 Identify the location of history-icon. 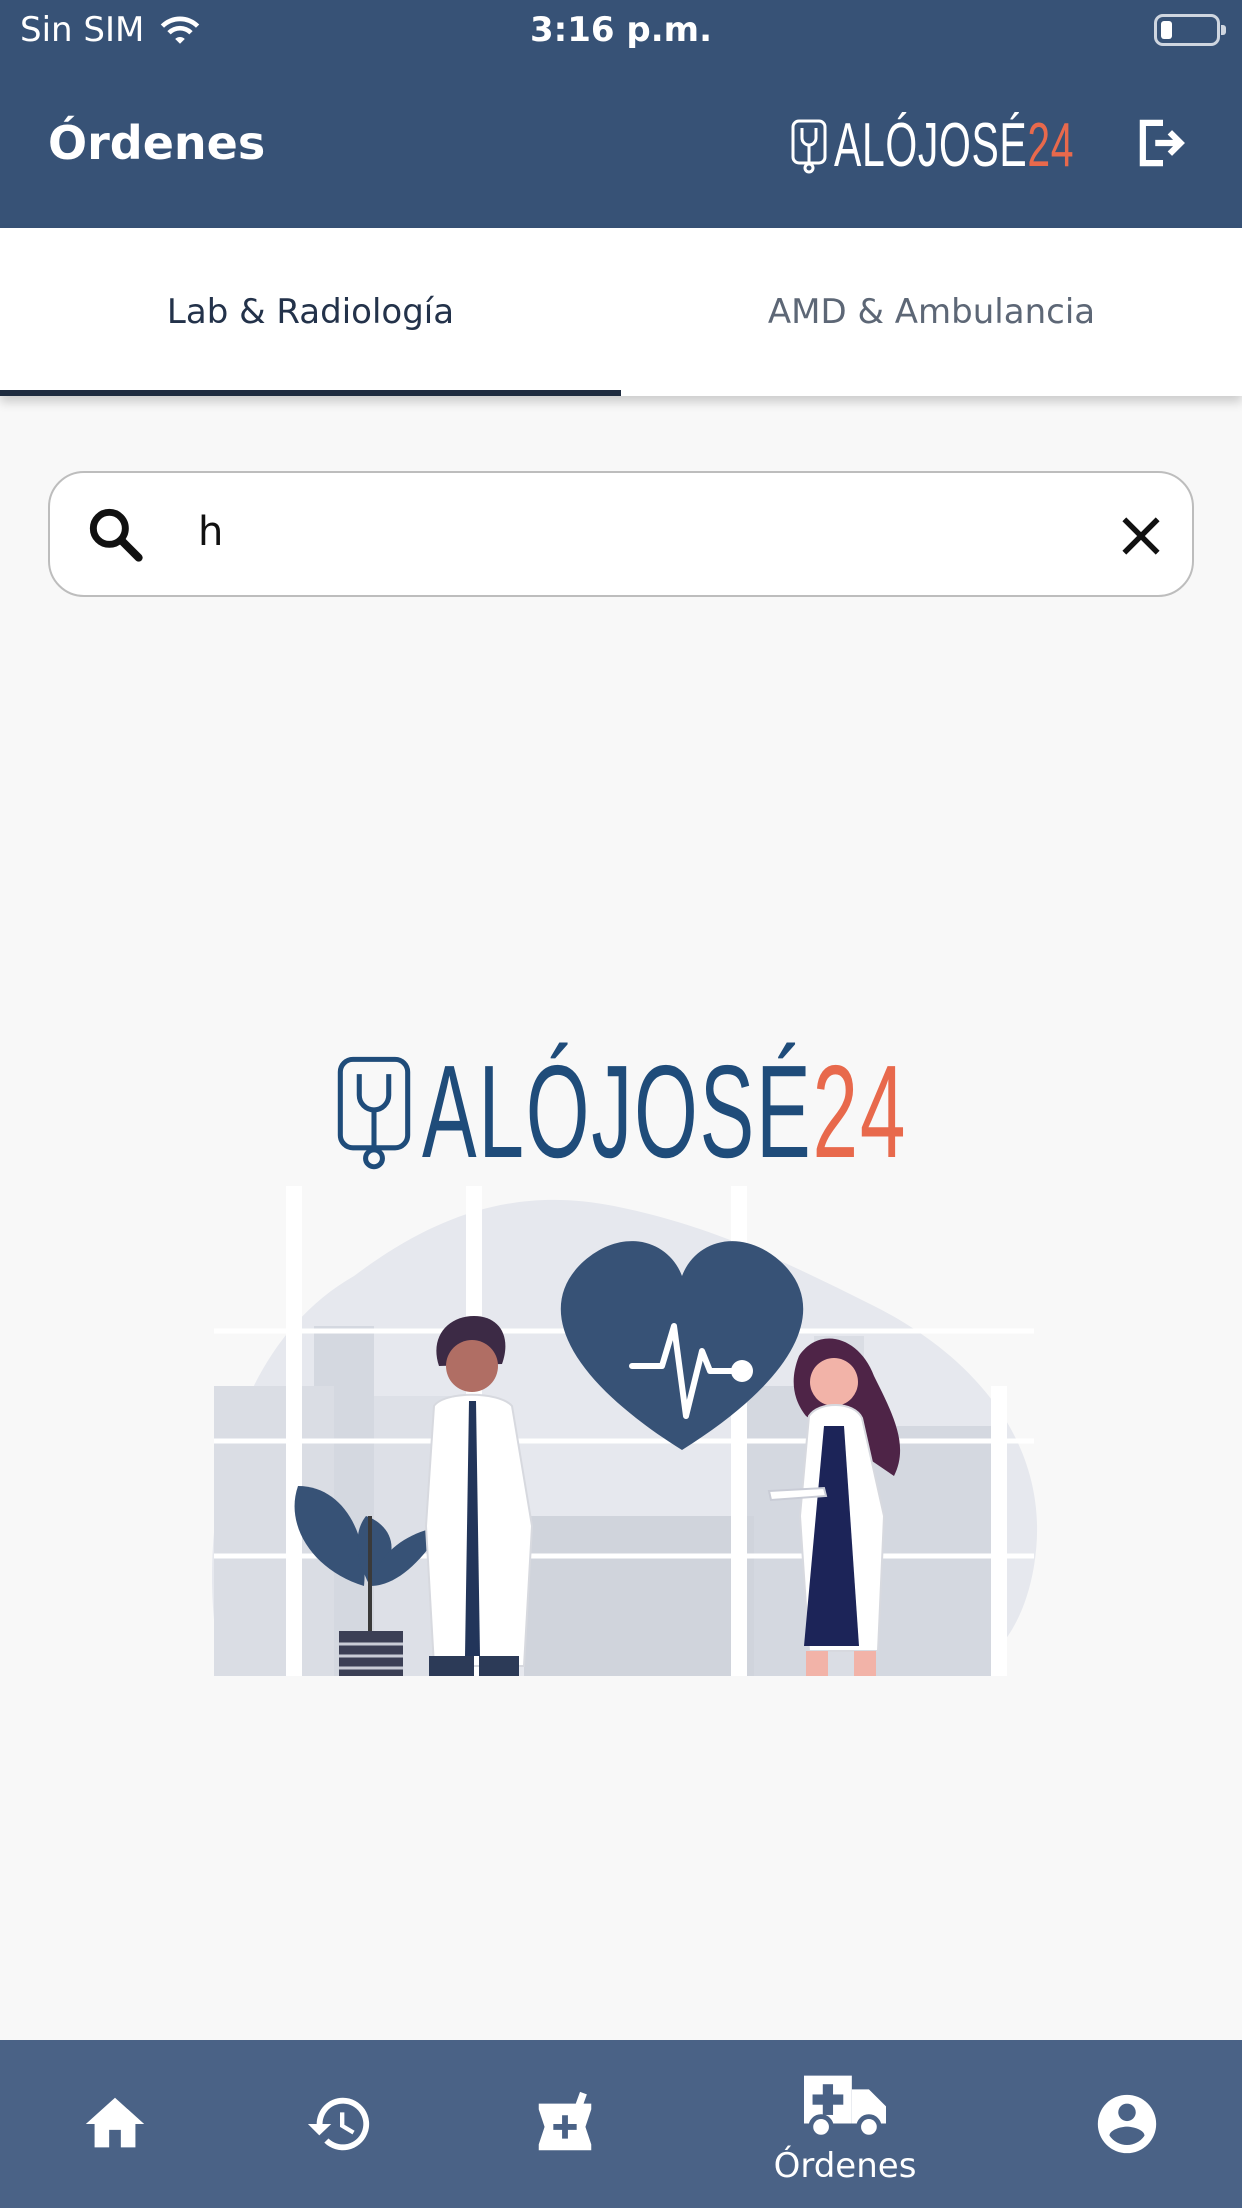
(338, 2124).